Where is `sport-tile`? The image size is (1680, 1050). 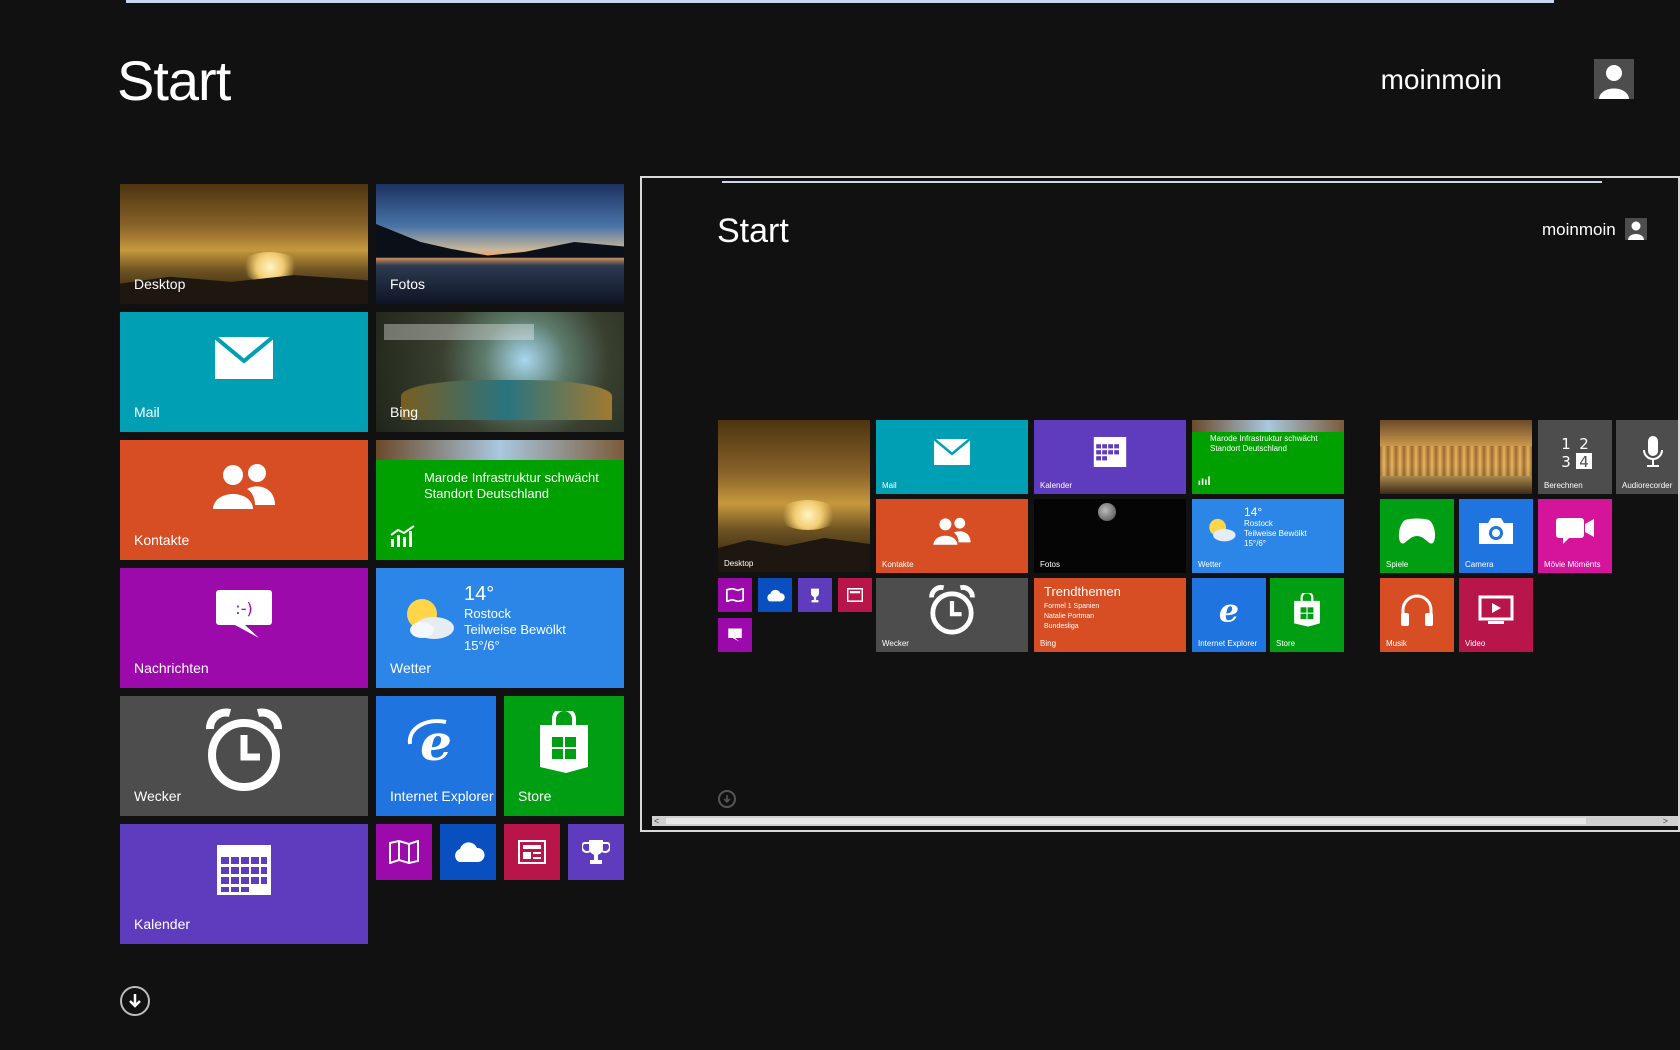
sport-tile is located at coordinates (596, 852).